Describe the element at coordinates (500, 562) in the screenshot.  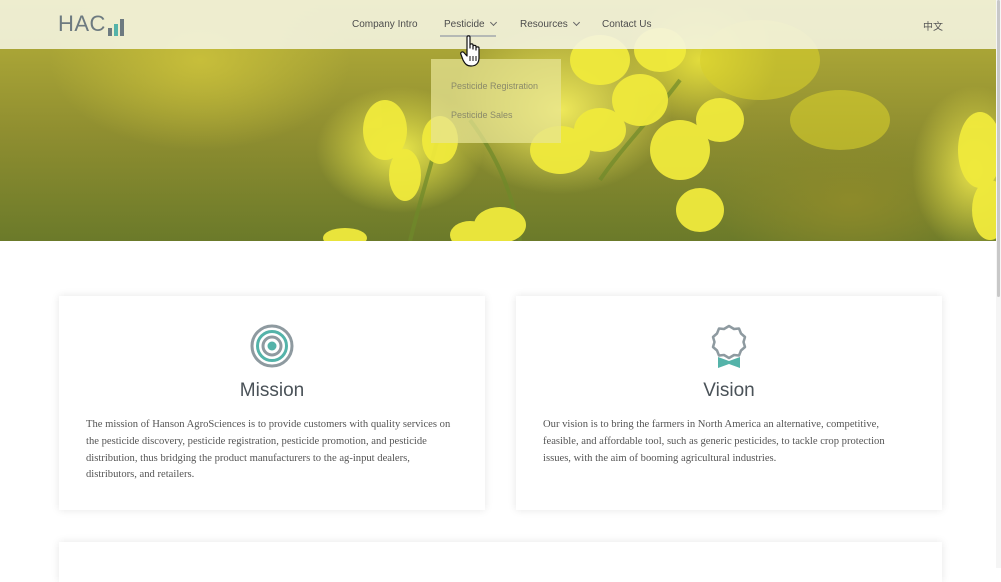
I see `next-section-card` at that location.